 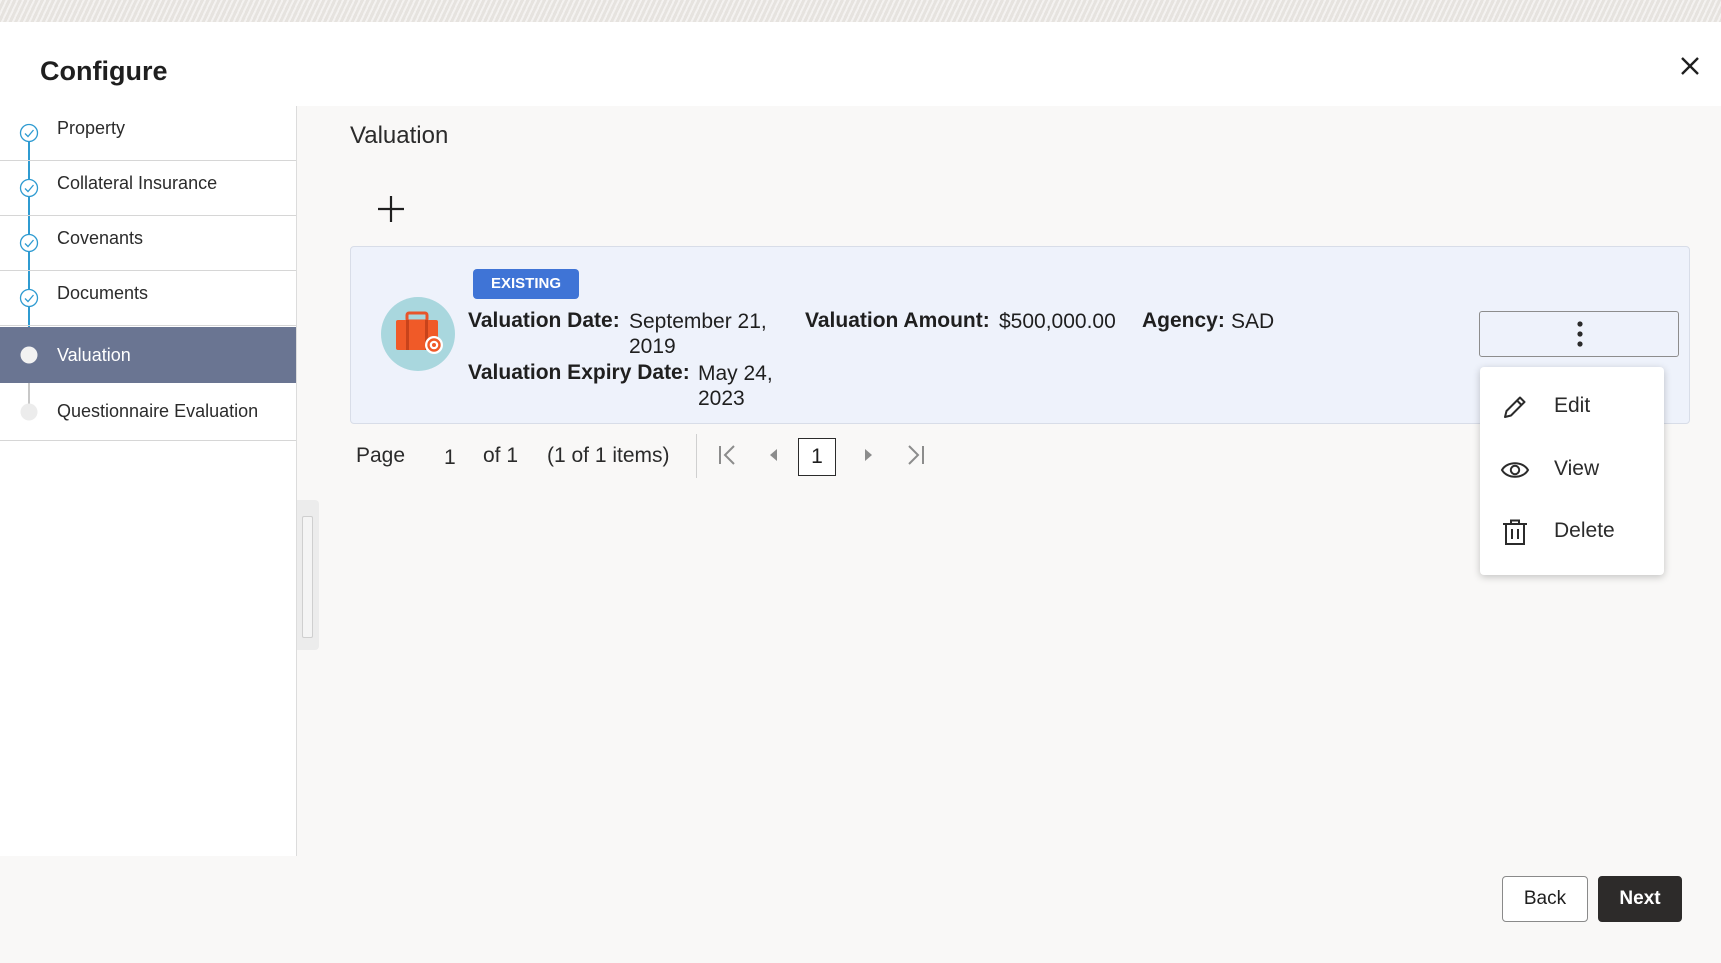 I want to click on eye-icon, so click(x=1515, y=470).